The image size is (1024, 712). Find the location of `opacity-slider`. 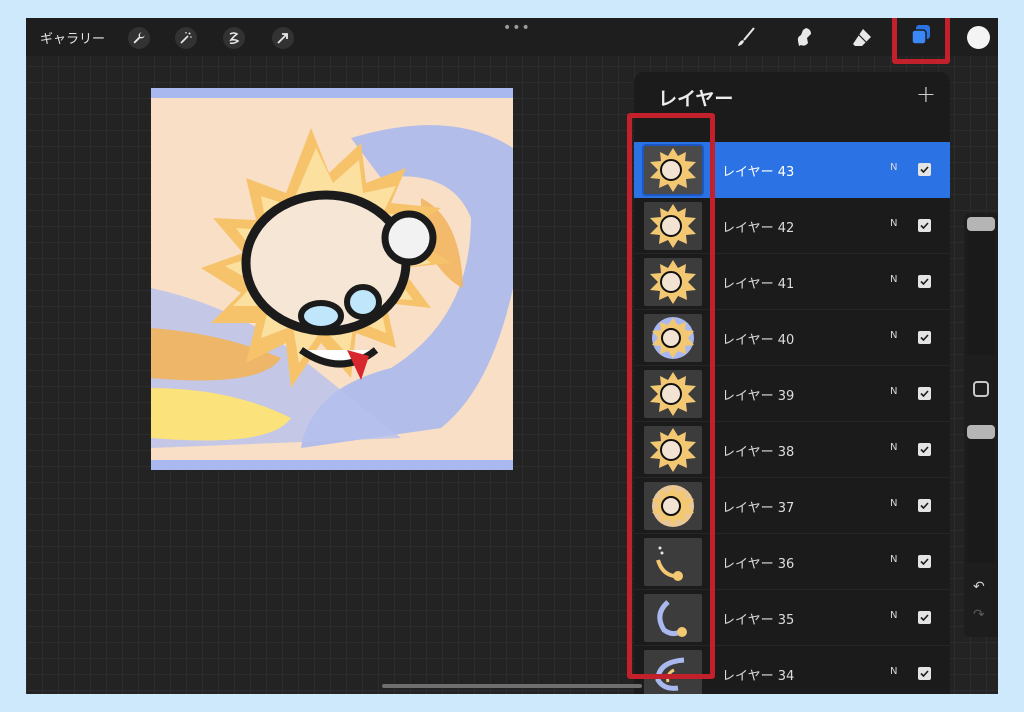

opacity-slider is located at coordinates (981, 432).